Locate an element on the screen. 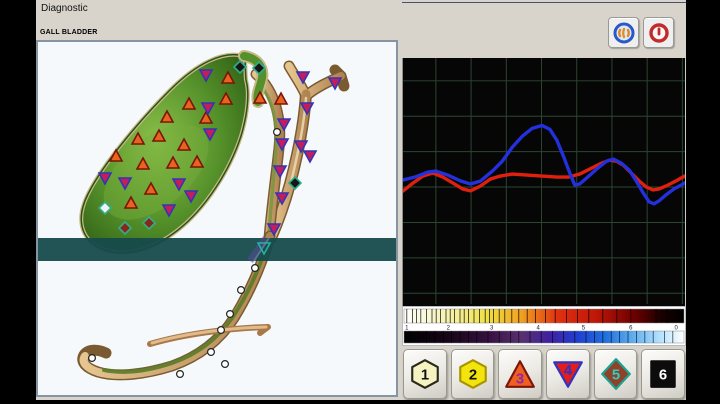 The image size is (720, 404). level-button-4: 4 is located at coordinates (568, 374).